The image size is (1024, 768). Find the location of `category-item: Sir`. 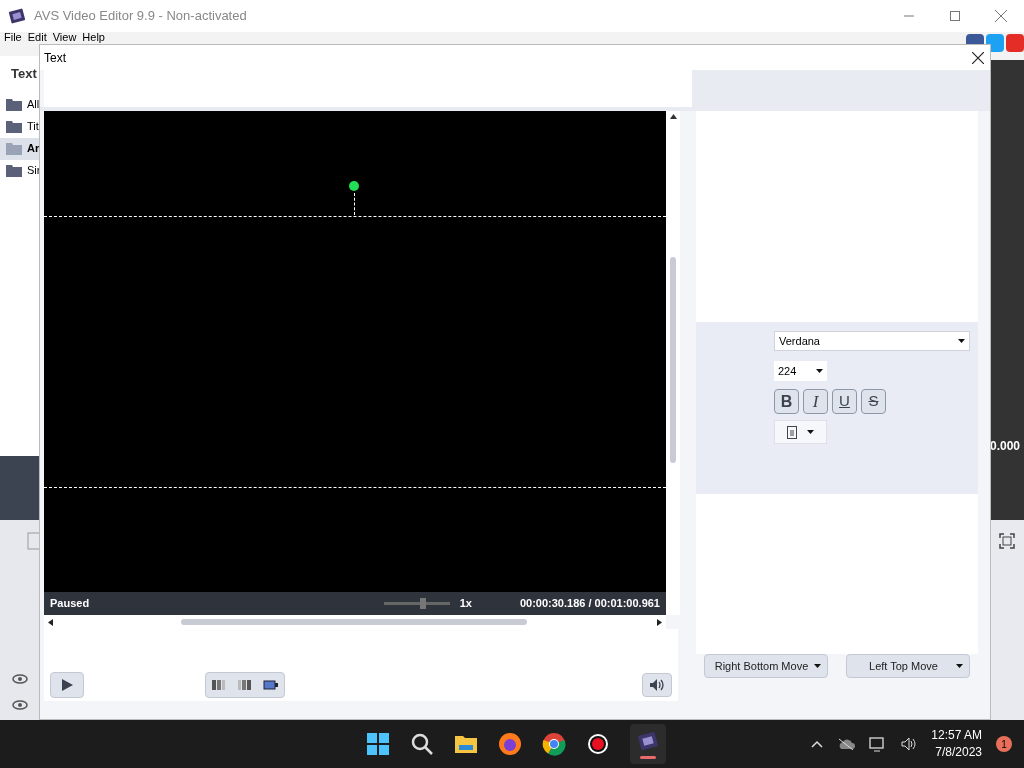

category-item: Sir is located at coordinates (20, 170).